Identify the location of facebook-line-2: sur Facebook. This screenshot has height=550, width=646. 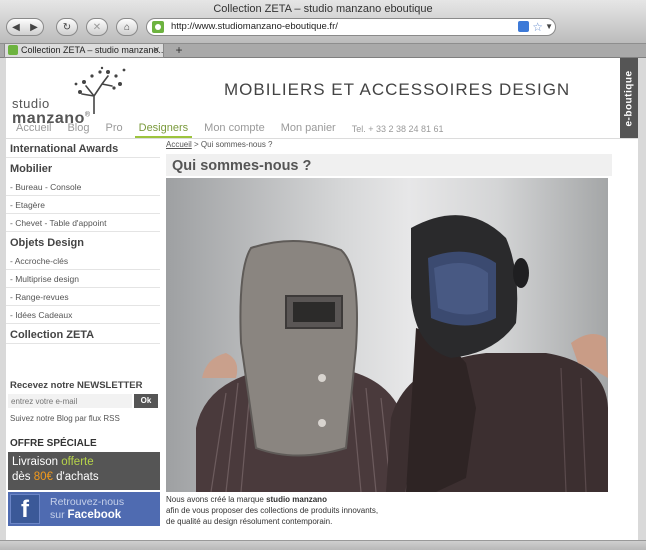
(87, 515).